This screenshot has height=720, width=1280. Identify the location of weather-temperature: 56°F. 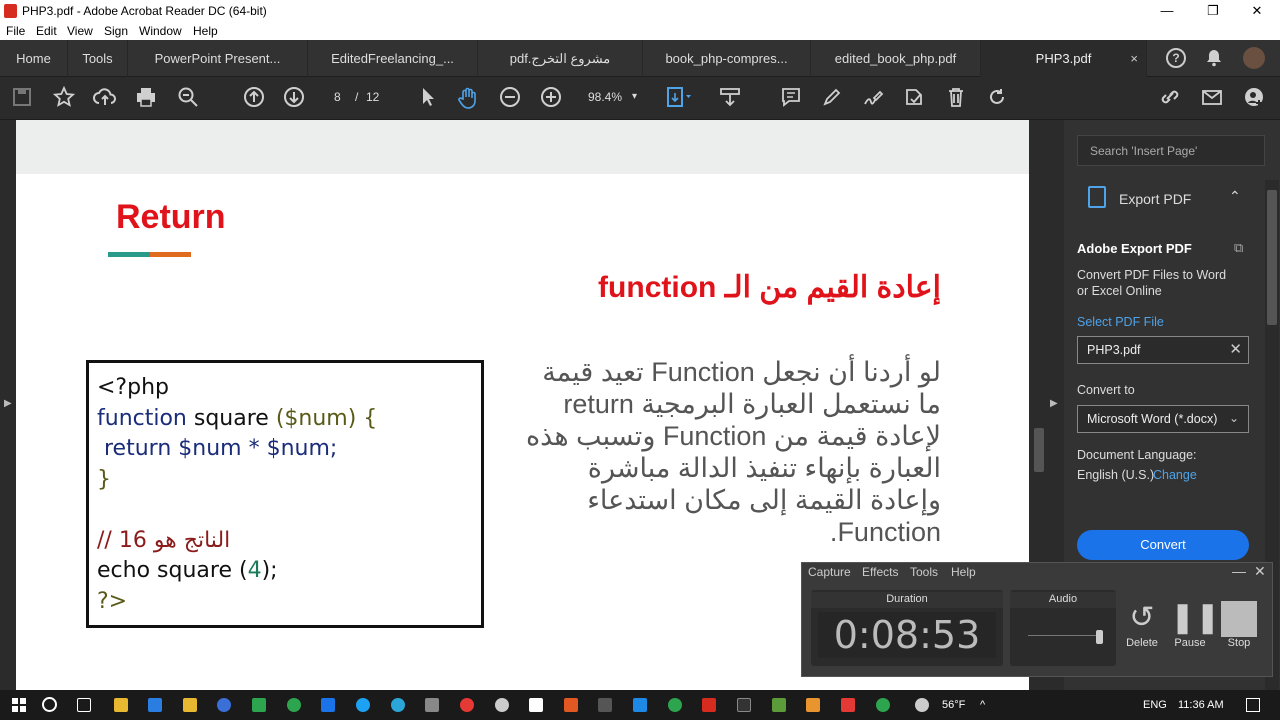
(953, 705).